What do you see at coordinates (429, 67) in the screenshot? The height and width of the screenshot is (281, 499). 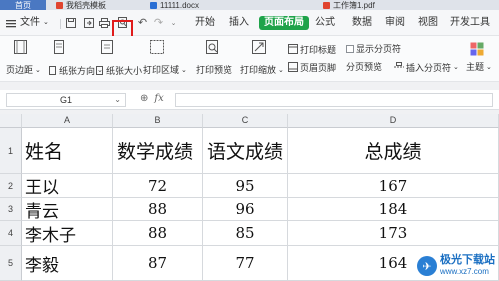 I see `insert-page-break-label: 插入分页符` at bounding box center [429, 67].